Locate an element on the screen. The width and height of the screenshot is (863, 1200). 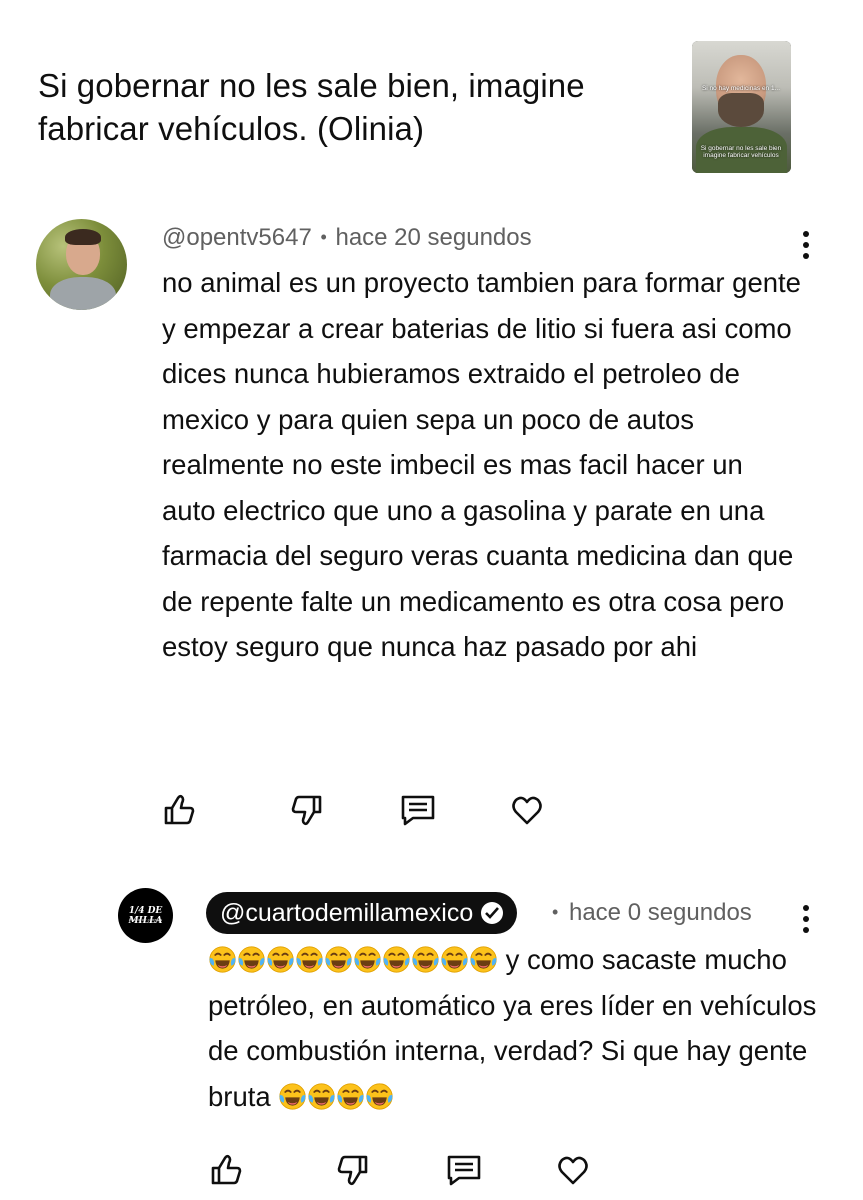
thumbnail-beard is located at coordinates (741, 110).